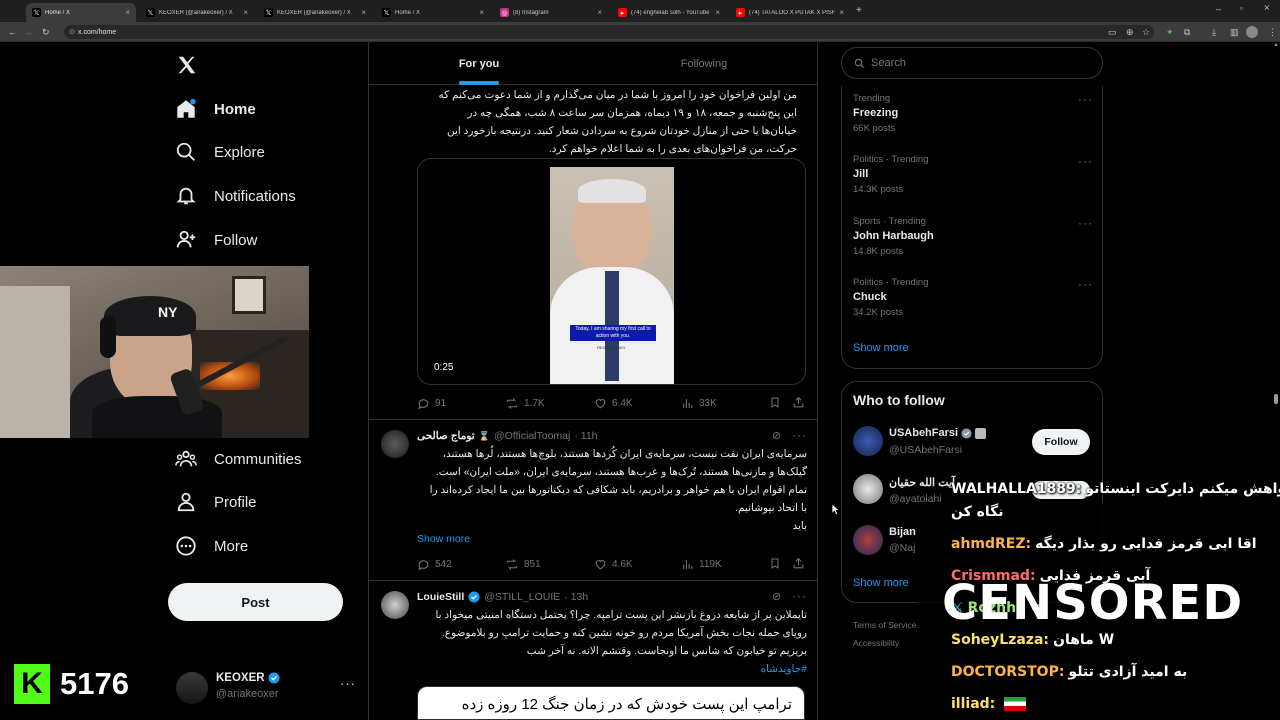 This screenshot has width=1280, height=720. I want to click on author-name: توماج صالحی, so click(446, 436).